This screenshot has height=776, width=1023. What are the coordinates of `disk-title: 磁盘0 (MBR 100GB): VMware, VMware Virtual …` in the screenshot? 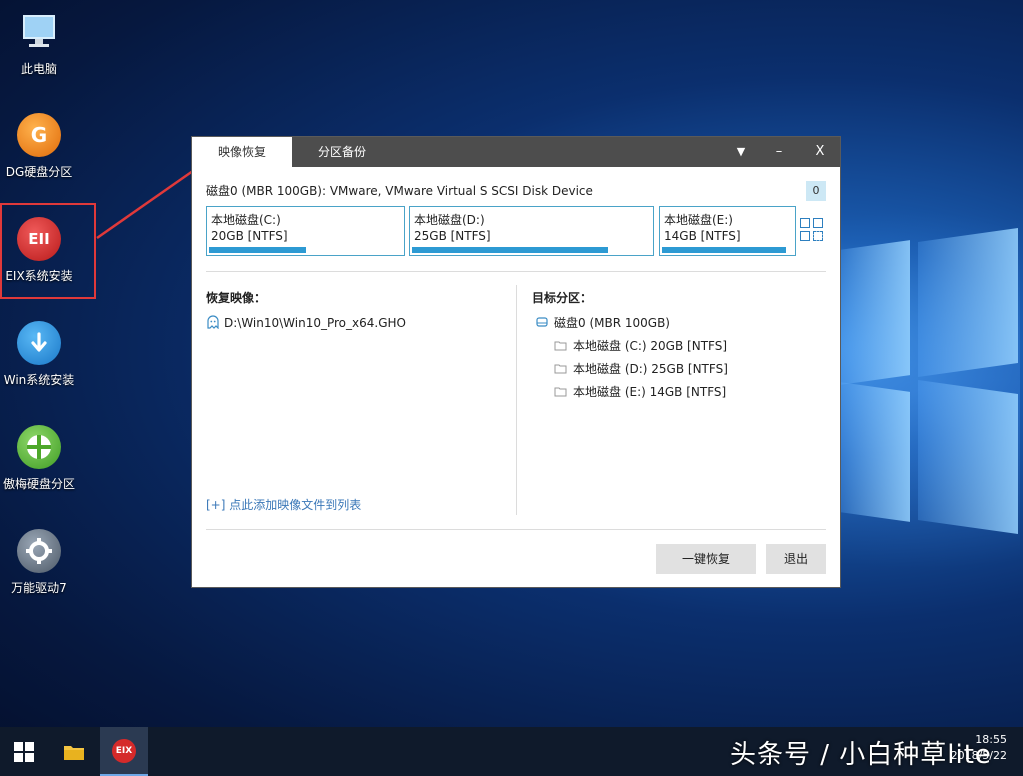 It's located at (399, 191).